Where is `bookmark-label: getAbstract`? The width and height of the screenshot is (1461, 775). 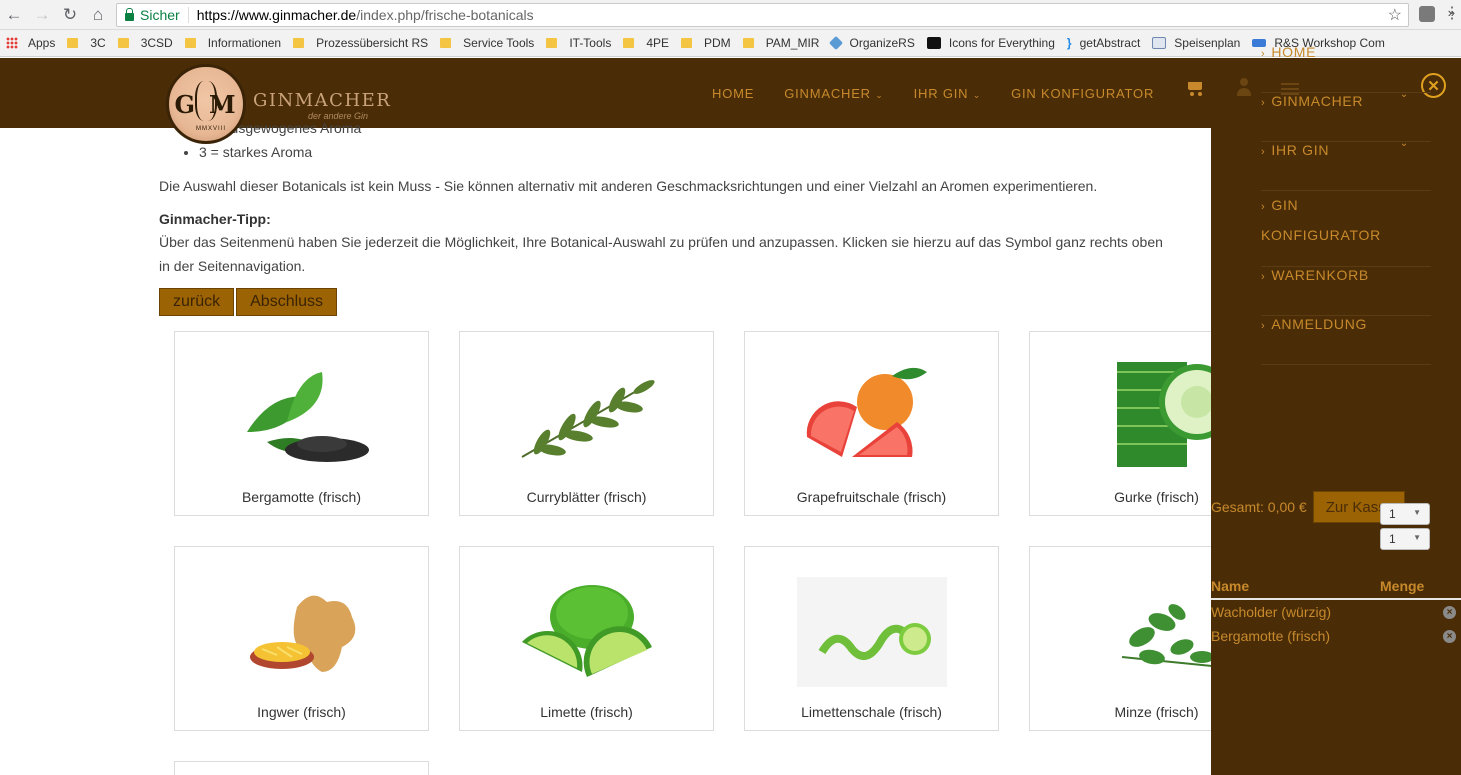
bookmark-label: getAbstract is located at coordinates (1110, 43).